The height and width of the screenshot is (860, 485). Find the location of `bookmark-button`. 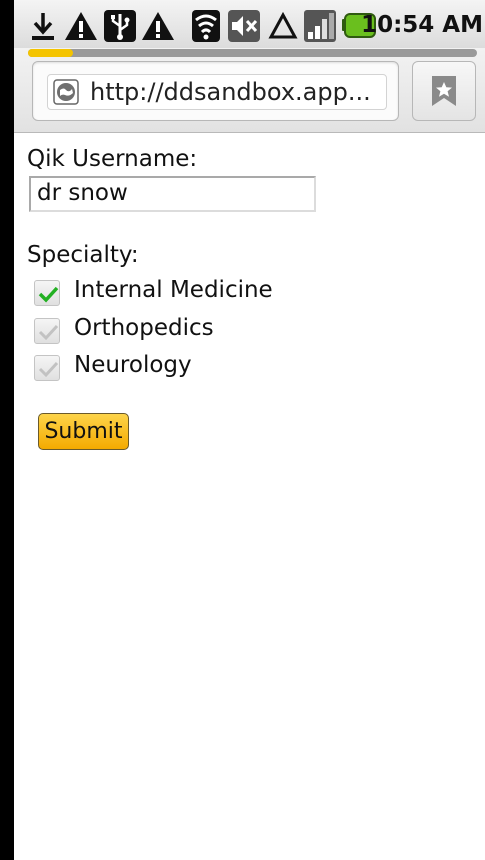

bookmark-button is located at coordinates (444, 91).